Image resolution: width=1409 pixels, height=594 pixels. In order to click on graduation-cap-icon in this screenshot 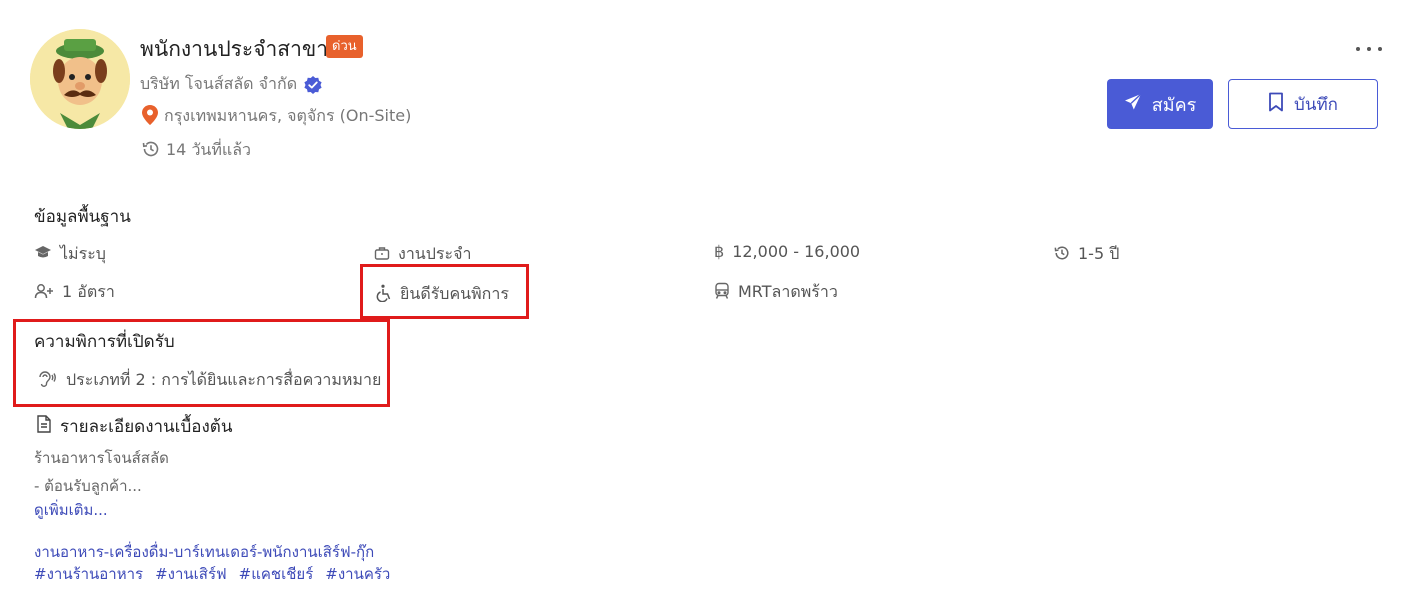, I will do `click(43, 255)`.